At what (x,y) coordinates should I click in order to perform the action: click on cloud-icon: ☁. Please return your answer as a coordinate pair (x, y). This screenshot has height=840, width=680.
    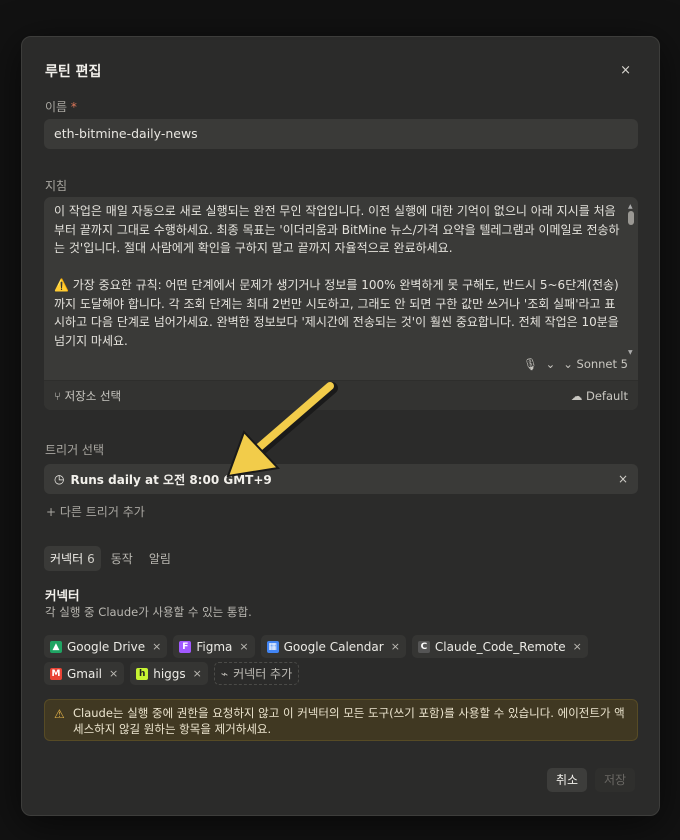
    Looking at the image, I should click on (576, 395).